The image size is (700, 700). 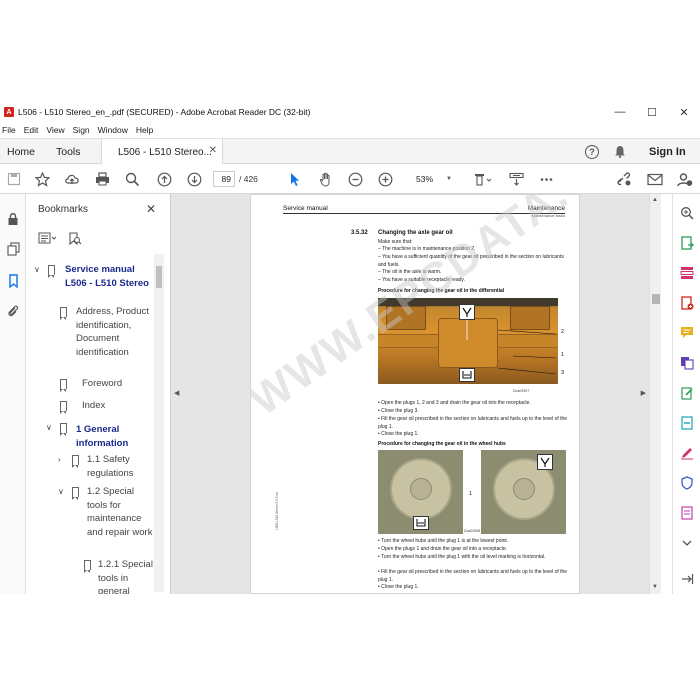 What do you see at coordinates (47, 239) in the screenshot?
I see `bookmark-options-icon` at bounding box center [47, 239].